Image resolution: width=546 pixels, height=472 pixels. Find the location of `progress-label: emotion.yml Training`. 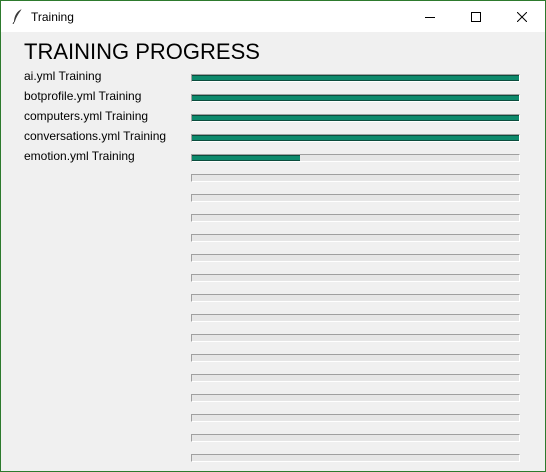

progress-label: emotion.yml Training is located at coordinates (79, 156).